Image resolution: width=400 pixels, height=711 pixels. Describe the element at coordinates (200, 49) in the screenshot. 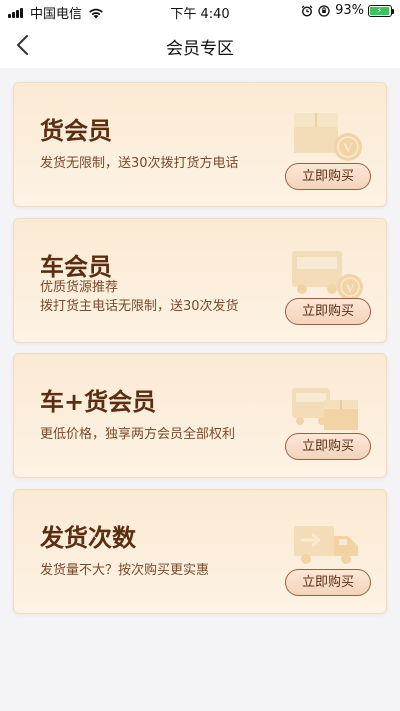

I see `page-title: 会员专区` at that location.